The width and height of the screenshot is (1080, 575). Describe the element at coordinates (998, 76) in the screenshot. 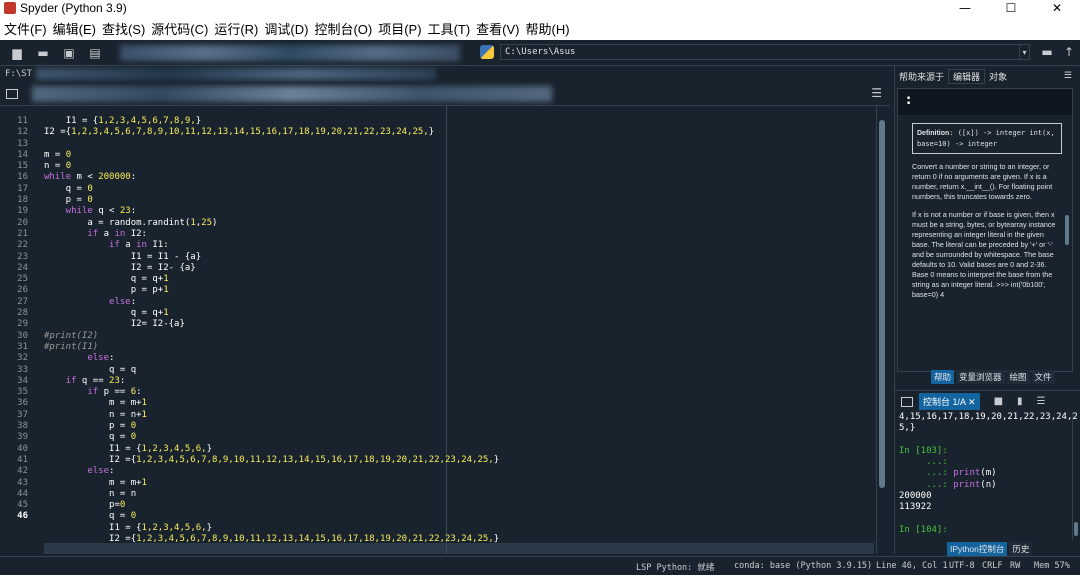

I see `help-object-label: 对象` at that location.